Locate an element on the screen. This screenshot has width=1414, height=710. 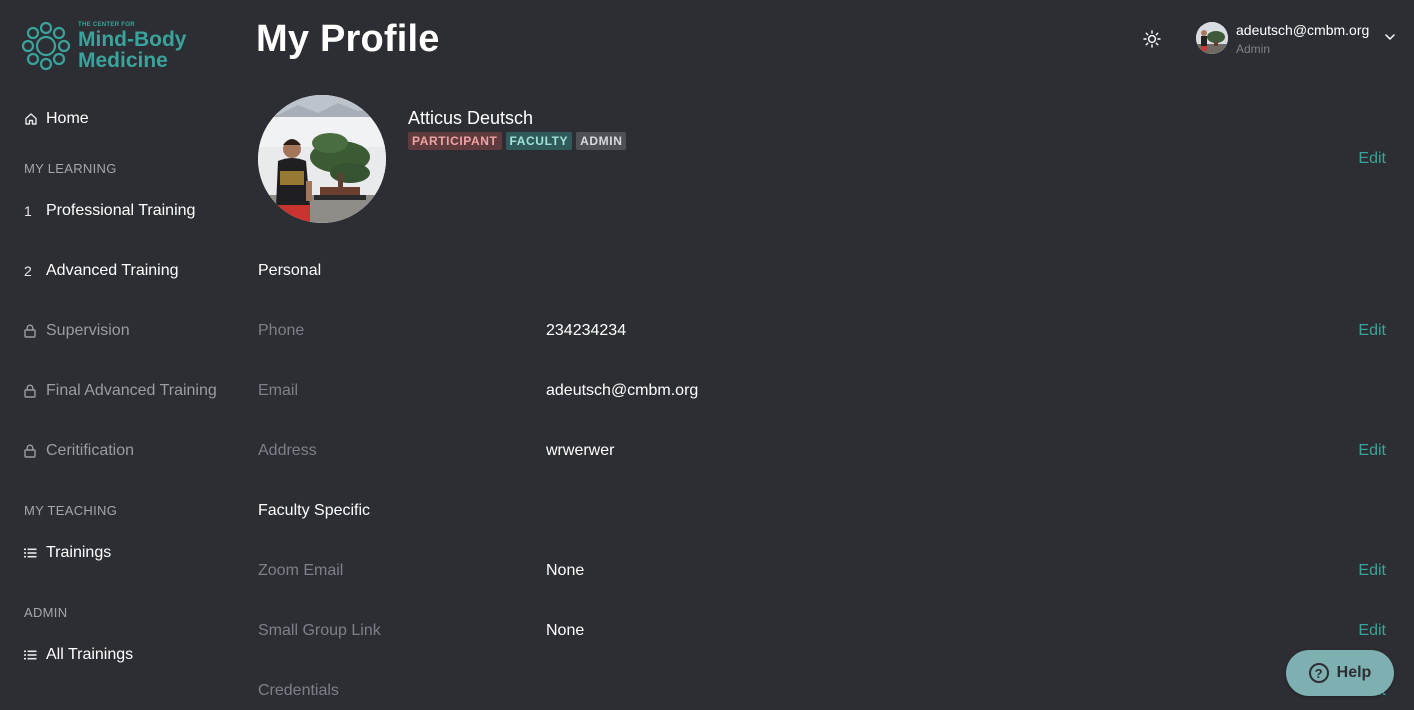
edit-phone-link: Edit is located at coordinates (1372, 331).